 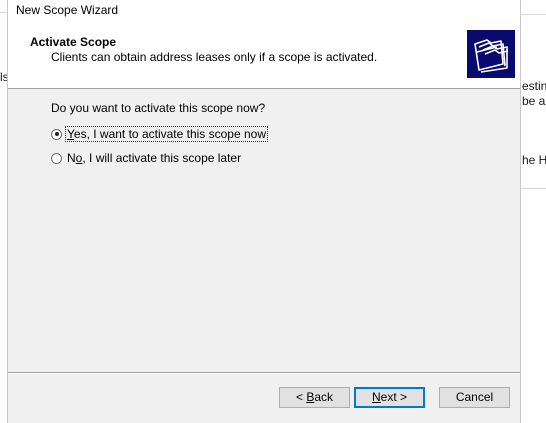 I want to click on radio-activate-later: No, I will activate this scope later, so click(x=146, y=158).